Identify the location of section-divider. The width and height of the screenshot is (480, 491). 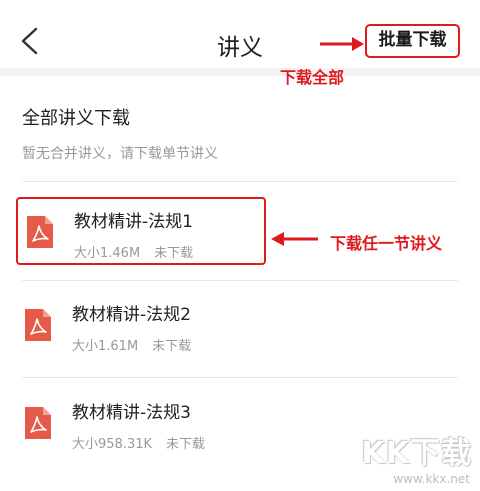
(240, 181).